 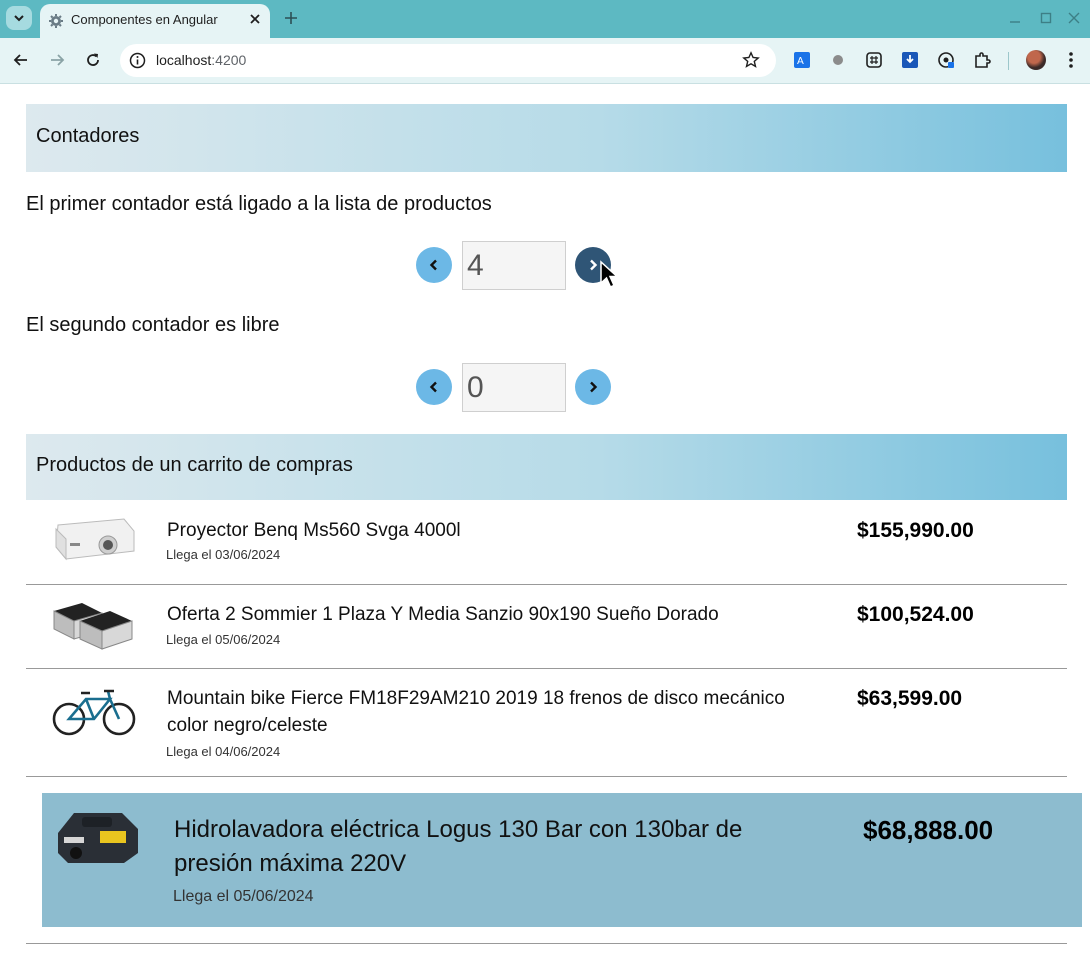 I want to click on grid-extension-icon, so click(x=874, y=60).